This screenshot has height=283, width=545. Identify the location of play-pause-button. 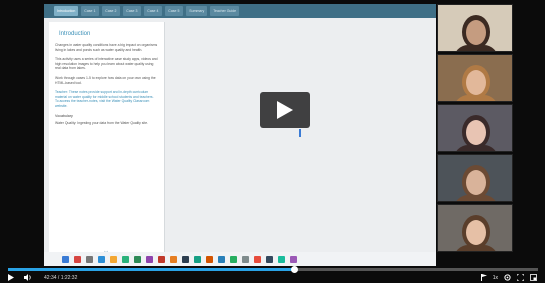
(11, 277).